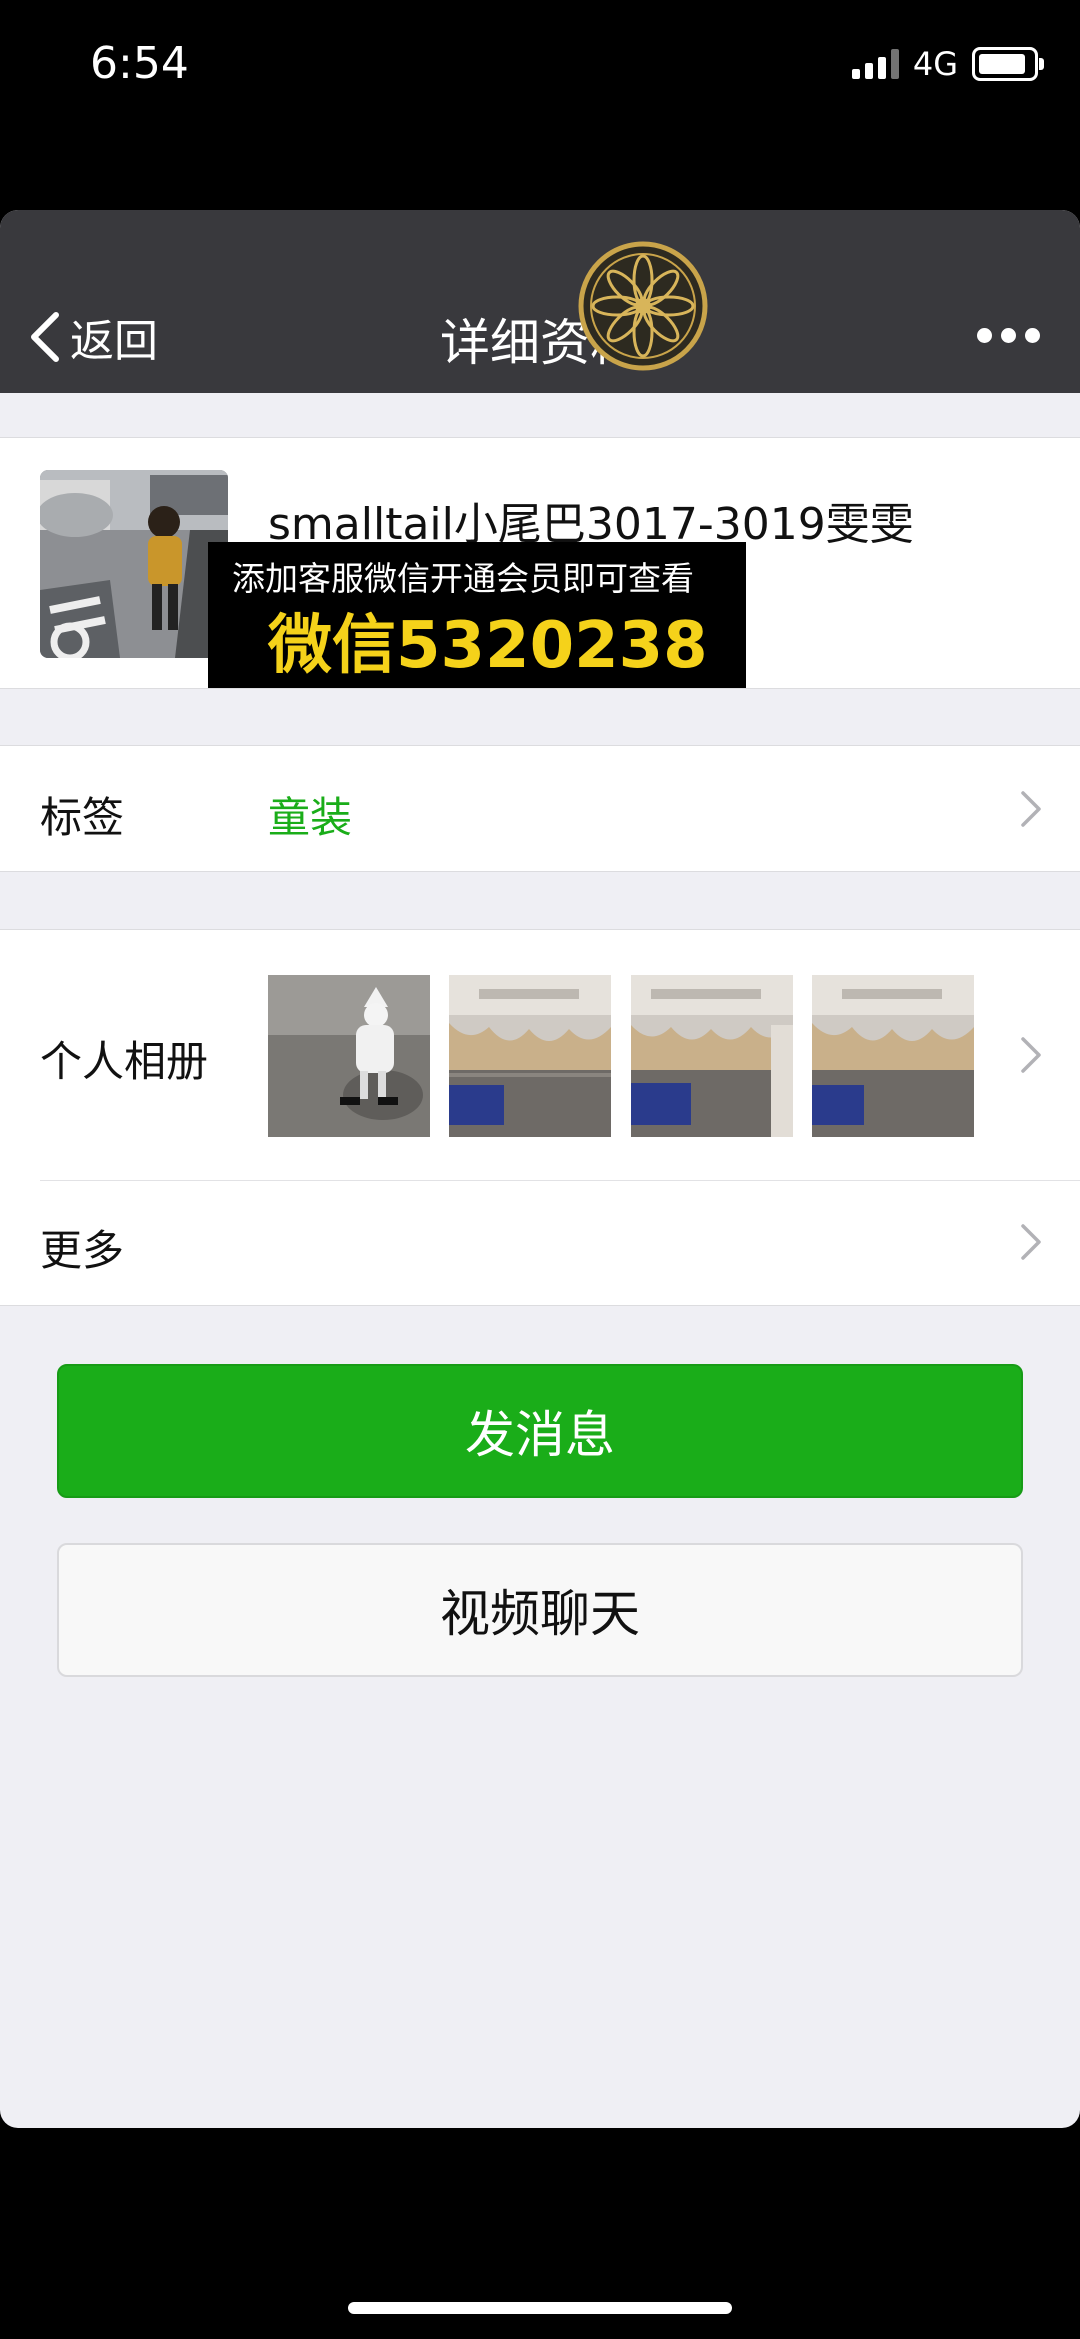  What do you see at coordinates (540, 1610) in the screenshot?
I see `video-chat-button: 视频聊天` at bounding box center [540, 1610].